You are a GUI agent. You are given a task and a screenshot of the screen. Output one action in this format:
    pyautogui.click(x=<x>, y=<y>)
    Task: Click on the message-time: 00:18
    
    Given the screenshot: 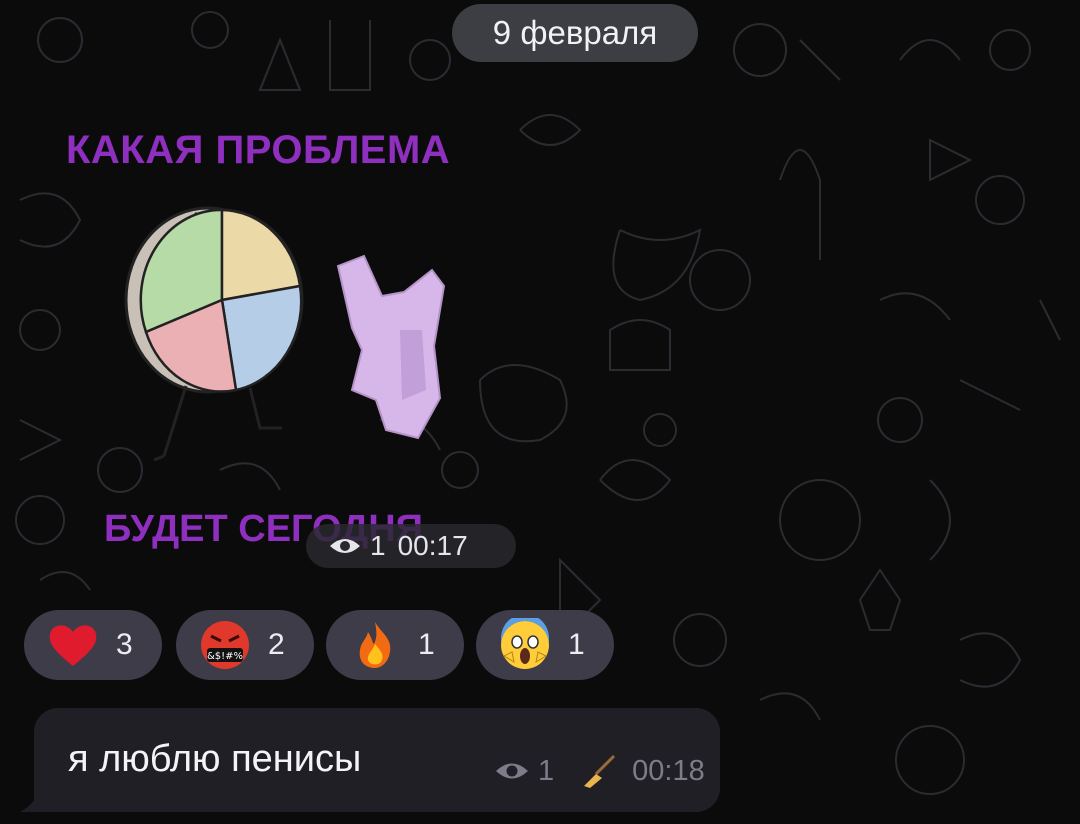 What is the action you would take?
    pyautogui.click(x=668, y=770)
    